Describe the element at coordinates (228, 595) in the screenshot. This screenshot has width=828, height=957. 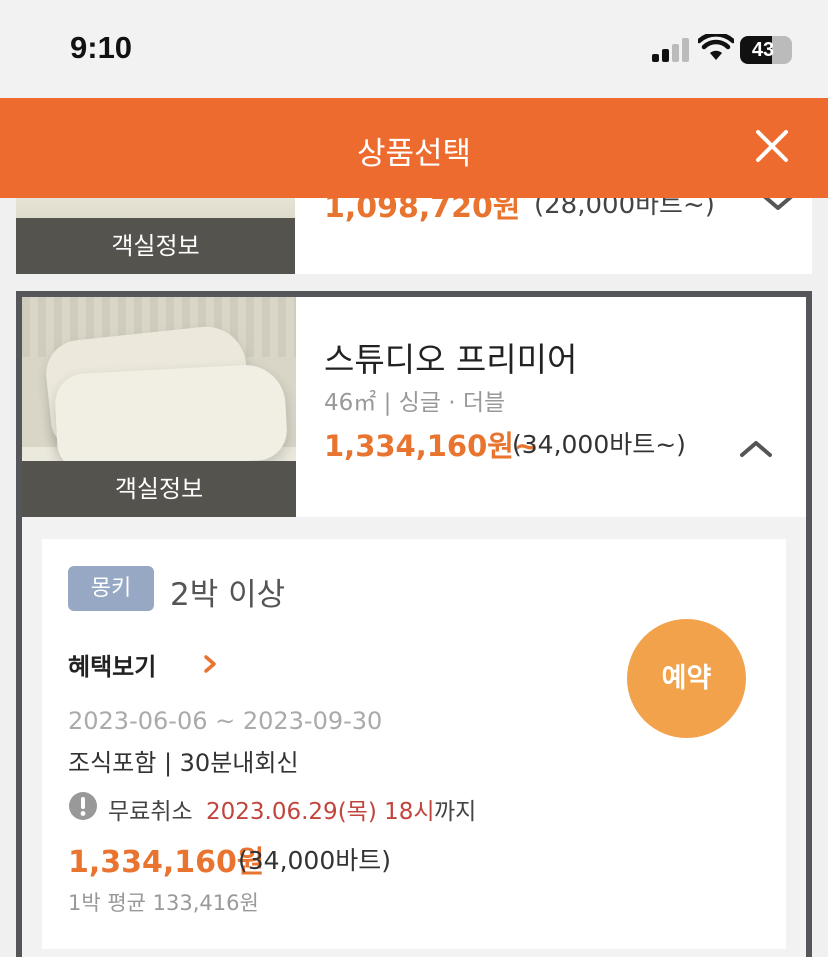
I see `rate-stay-condition: 2박 이상` at that location.